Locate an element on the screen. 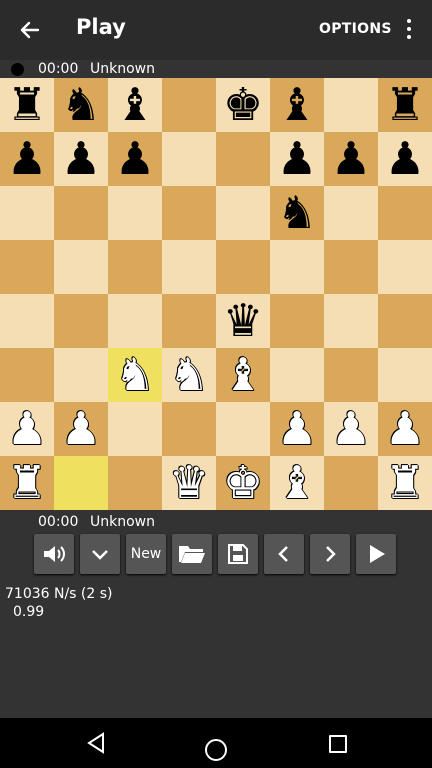 This screenshot has height=768, width=432. square-a2: ♟ is located at coordinates (27, 429).